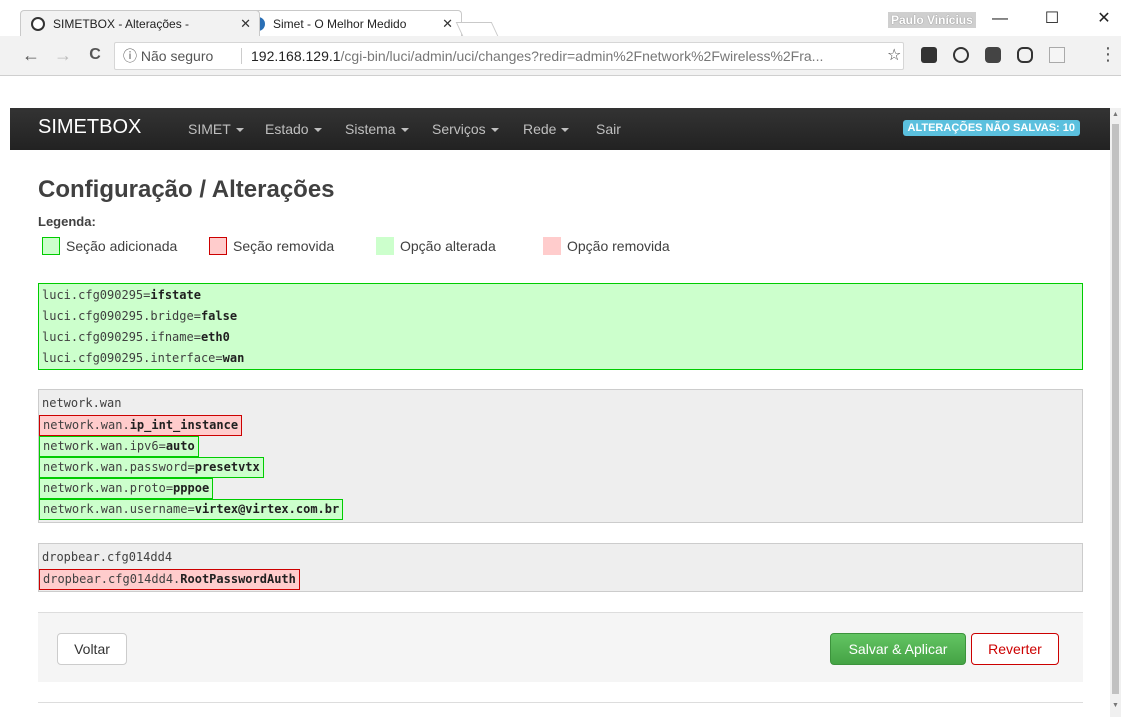  I want to click on scroll-down-icon: ▼, so click(1115, 705).